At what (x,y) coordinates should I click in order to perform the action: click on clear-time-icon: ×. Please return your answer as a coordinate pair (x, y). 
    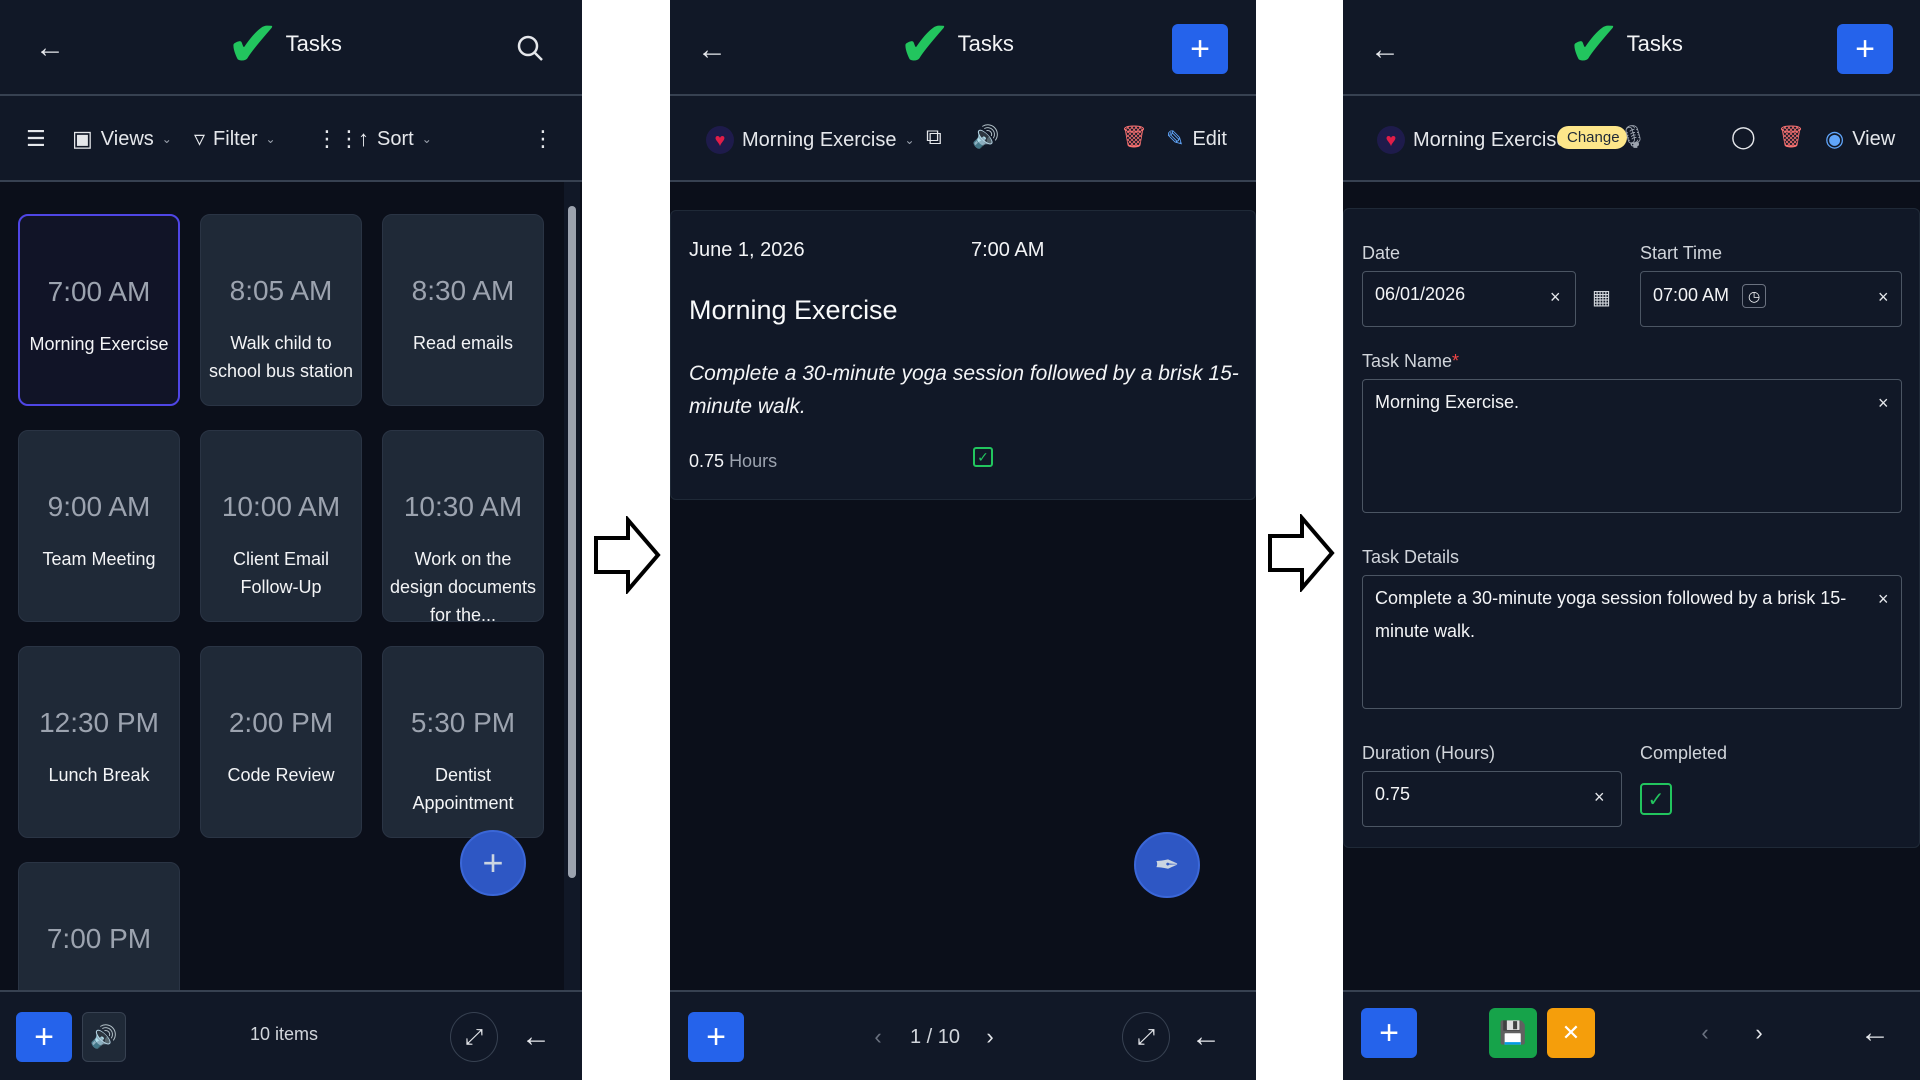
    Looking at the image, I should click on (1883, 297).